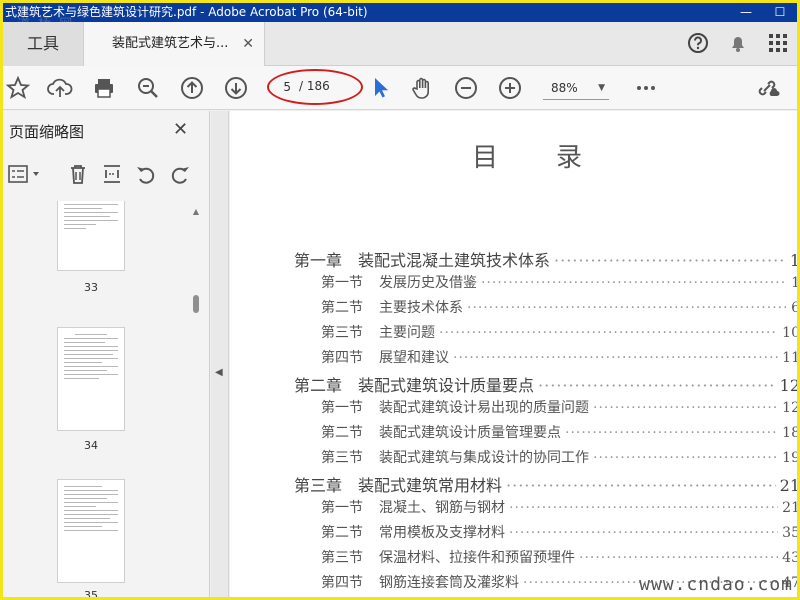 The height and width of the screenshot is (600, 800). Describe the element at coordinates (466, 88) in the screenshot. I see `zoom-out-icon` at that location.